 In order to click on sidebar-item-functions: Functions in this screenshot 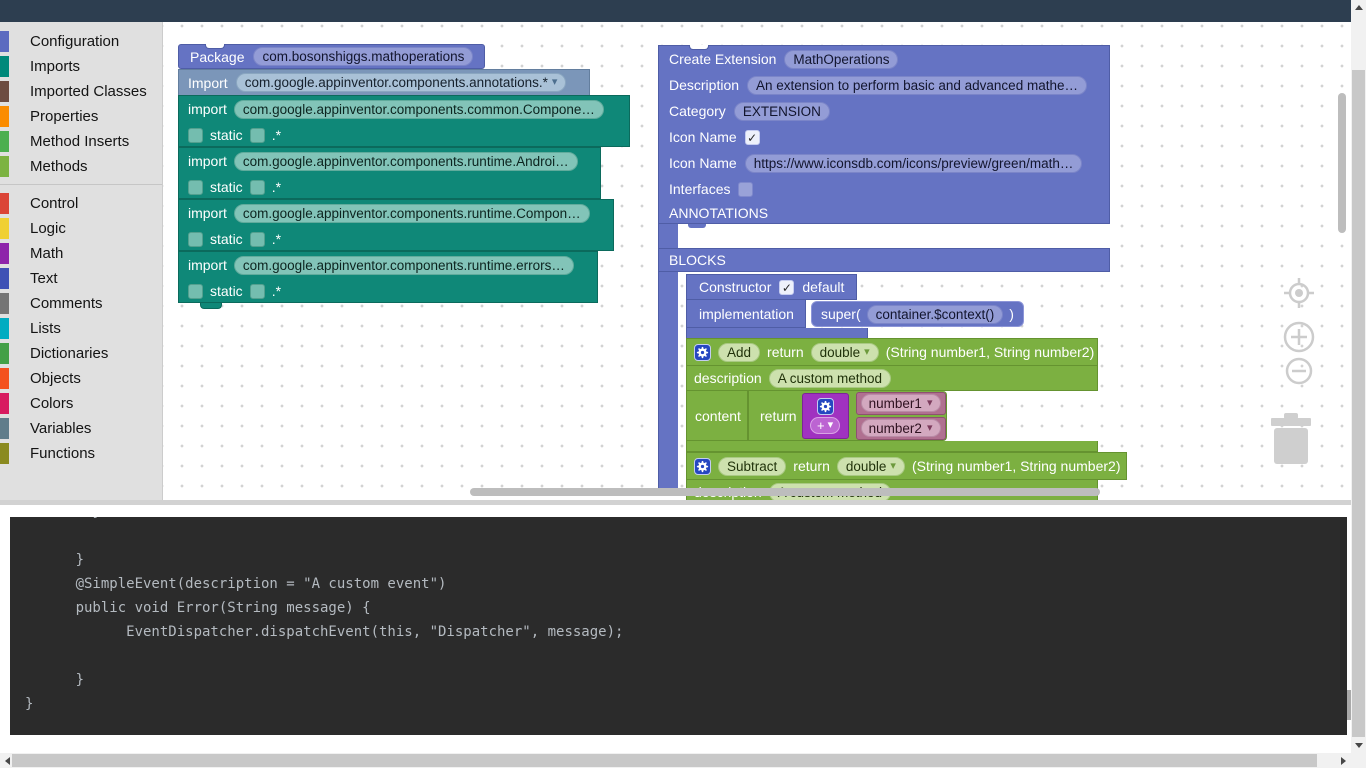, I will do `click(81, 453)`.